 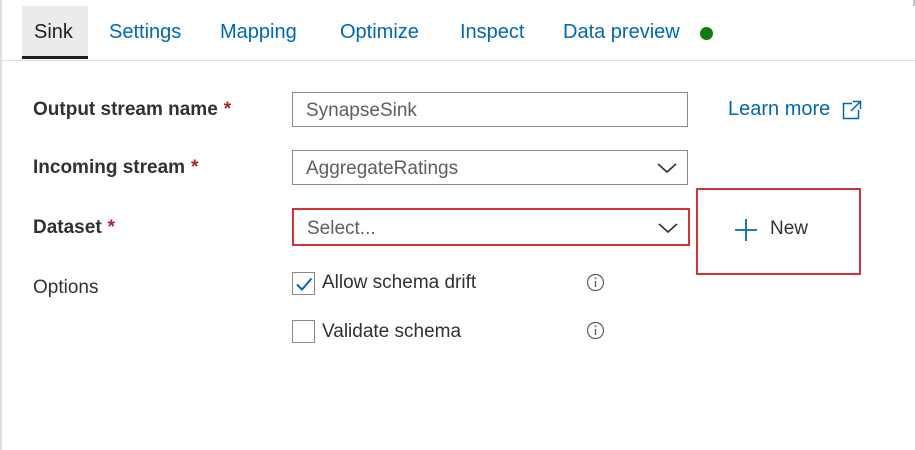 What do you see at coordinates (779, 109) in the screenshot?
I see `learn-more-text: Learn more` at bounding box center [779, 109].